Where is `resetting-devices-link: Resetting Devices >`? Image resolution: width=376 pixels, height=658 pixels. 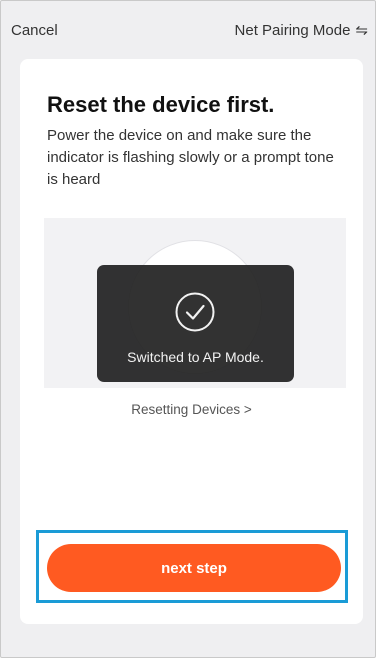 resetting-devices-link: Resetting Devices > is located at coordinates (191, 409).